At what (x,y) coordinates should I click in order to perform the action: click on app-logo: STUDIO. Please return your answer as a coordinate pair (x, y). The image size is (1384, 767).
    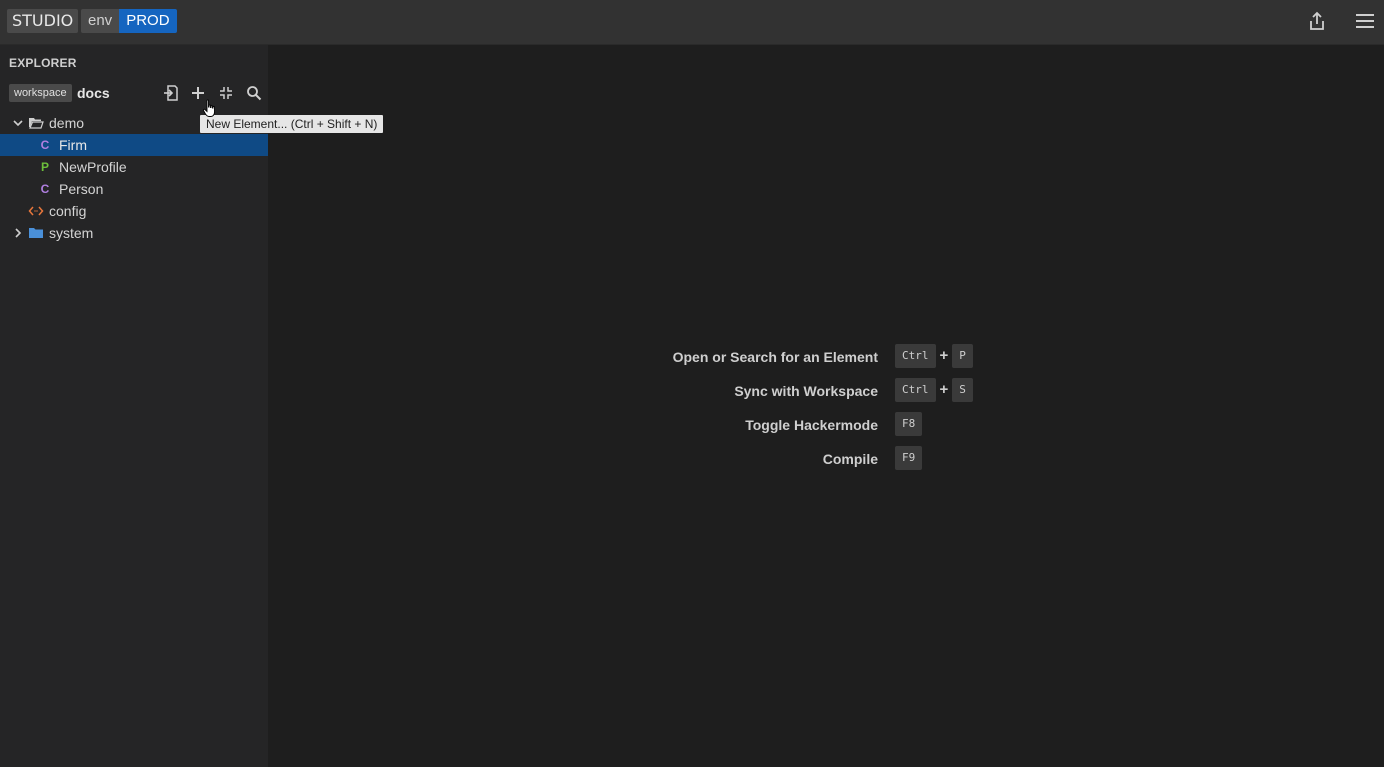
    Looking at the image, I should click on (43, 21).